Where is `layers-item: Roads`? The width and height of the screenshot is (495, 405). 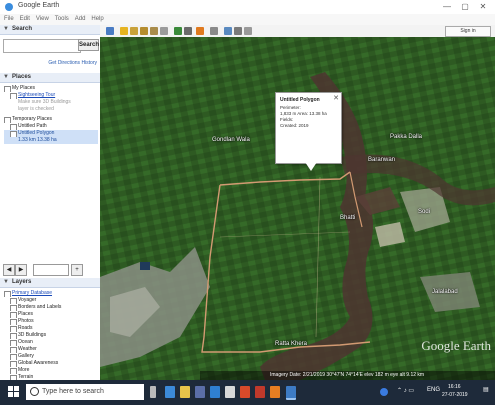 layers-item: Roads is located at coordinates (51, 328).